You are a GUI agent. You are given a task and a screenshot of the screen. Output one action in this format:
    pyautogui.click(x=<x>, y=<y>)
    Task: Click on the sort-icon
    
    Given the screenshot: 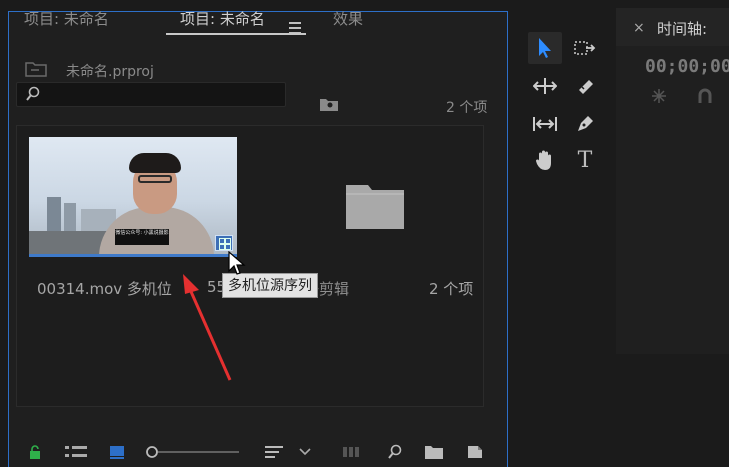 What is the action you would take?
    pyautogui.click(x=274, y=452)
    